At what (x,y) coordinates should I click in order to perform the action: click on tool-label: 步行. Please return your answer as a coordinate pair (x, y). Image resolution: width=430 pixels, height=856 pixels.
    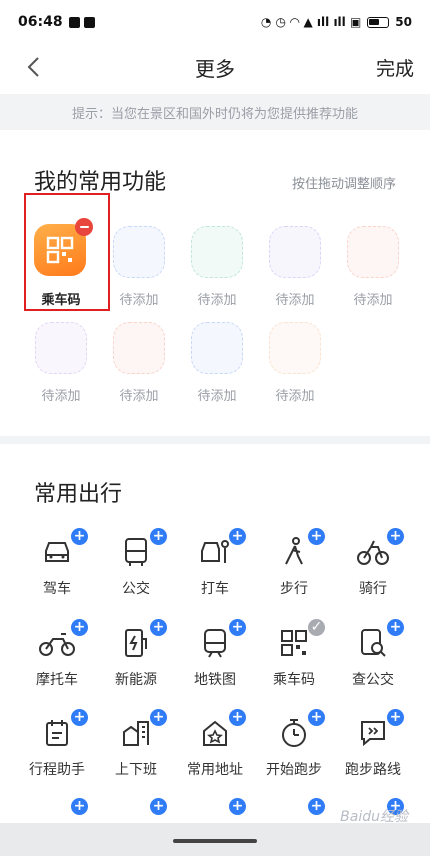
    Looking at the image, I should click on (294, 589).